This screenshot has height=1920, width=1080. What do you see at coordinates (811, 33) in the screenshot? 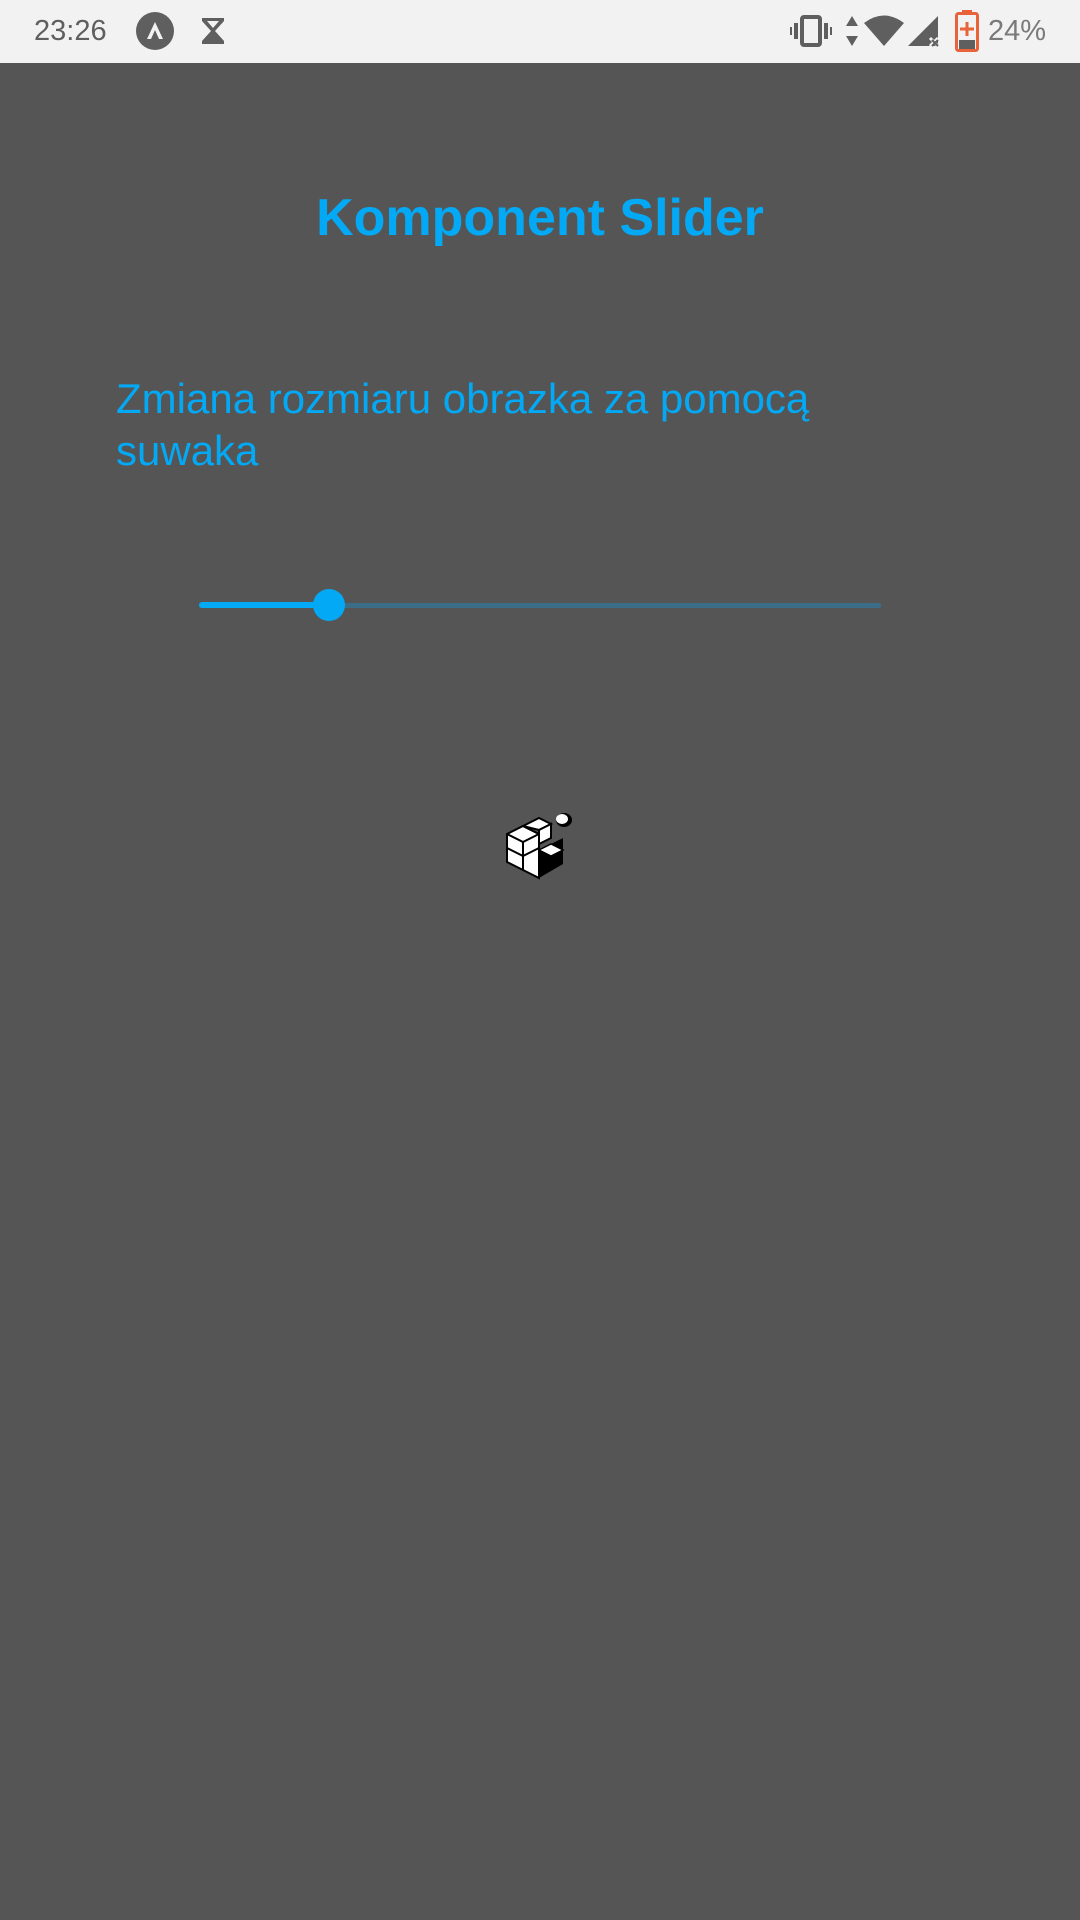
I see `vibrate-icon` at bounding box center [811, 33].